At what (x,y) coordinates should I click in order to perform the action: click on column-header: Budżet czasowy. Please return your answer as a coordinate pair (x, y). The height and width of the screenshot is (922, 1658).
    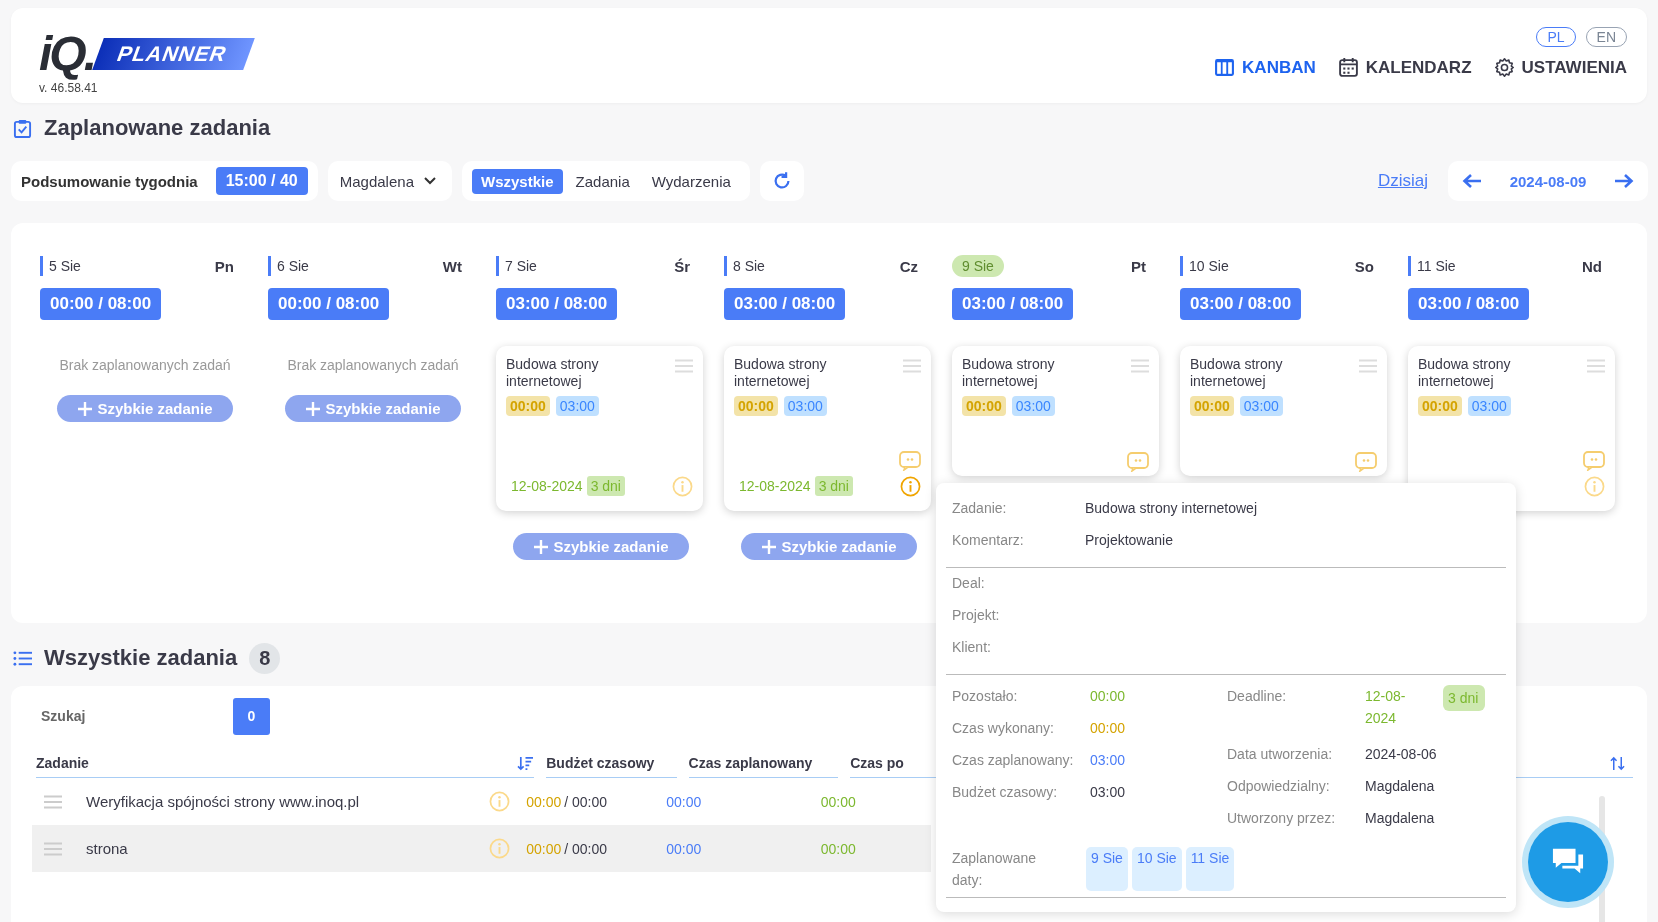
    Looking at the image, I should click on (611, 764).